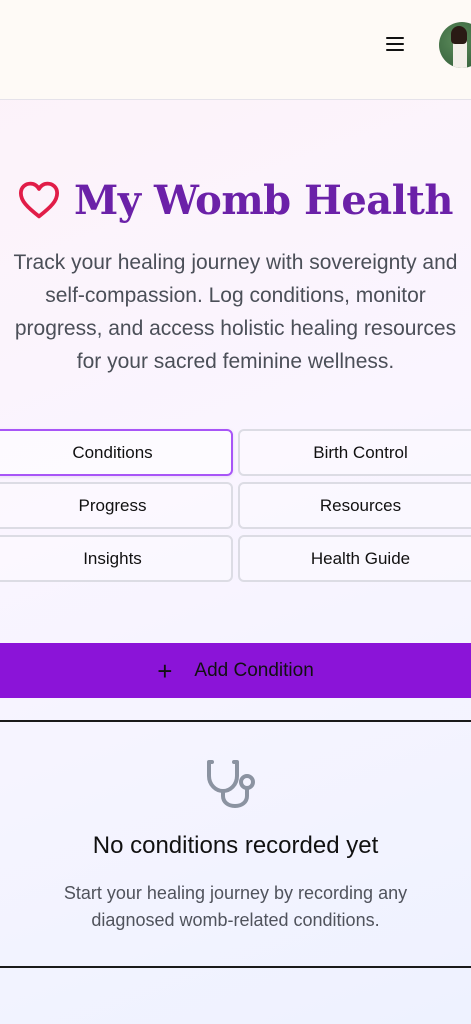 This screenshot has height=1024, width=471. Describe the element at coordinates (354, 505) in the screenshot. I see `tab-resources: Resources` at that location.